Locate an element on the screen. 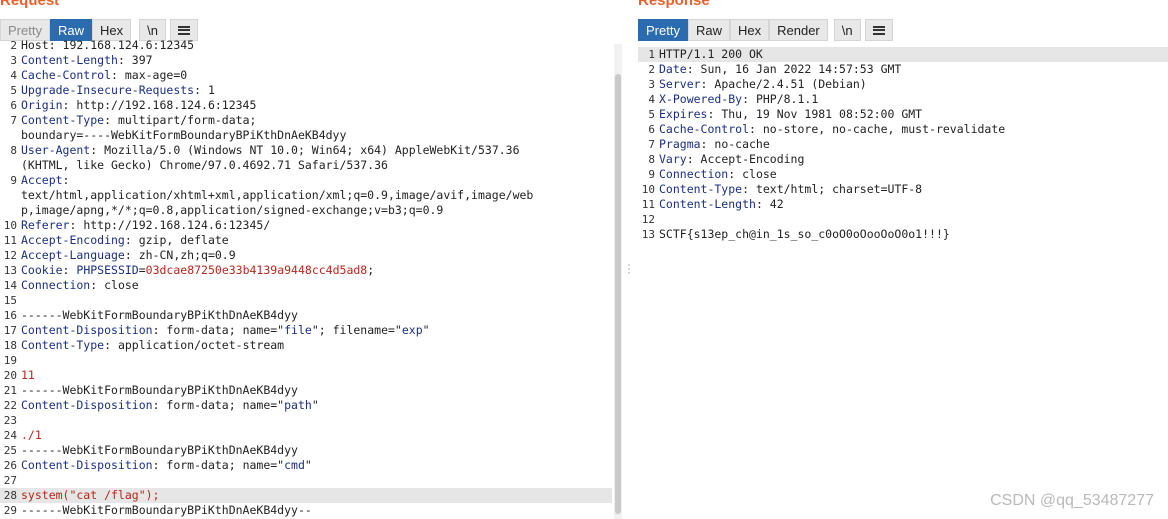 Image resolution: width=1168 pixels, height=519 pixels. text-segment: : 397 is located at coordinates (135, 60).